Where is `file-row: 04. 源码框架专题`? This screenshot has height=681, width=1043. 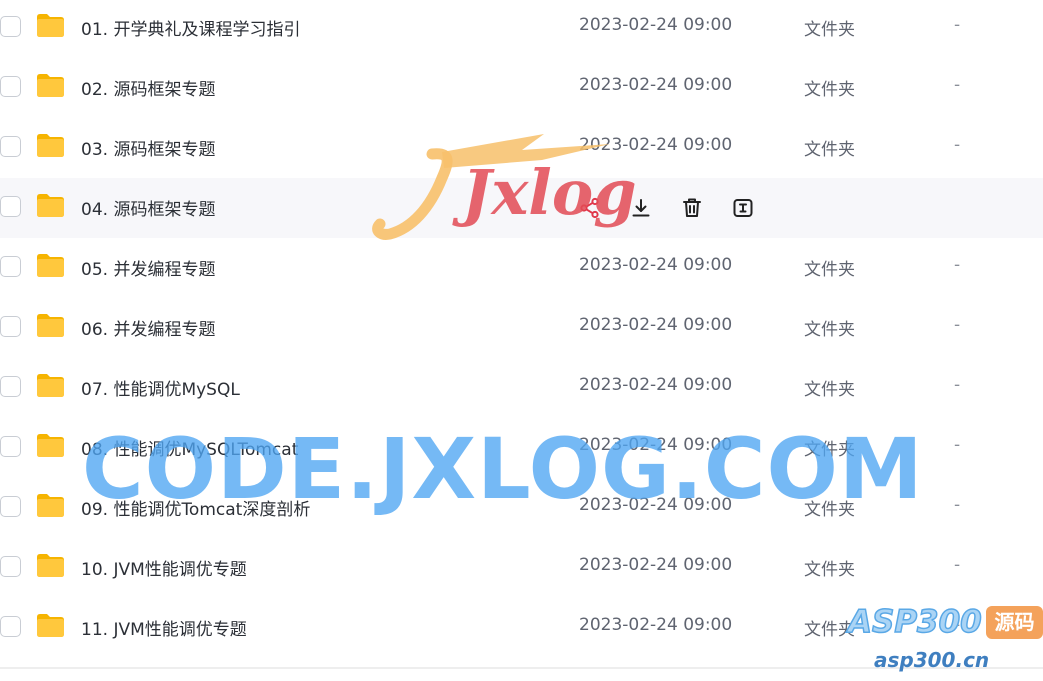
file-row: 04. 源码框架专题 is located at coordinates (521, 208).